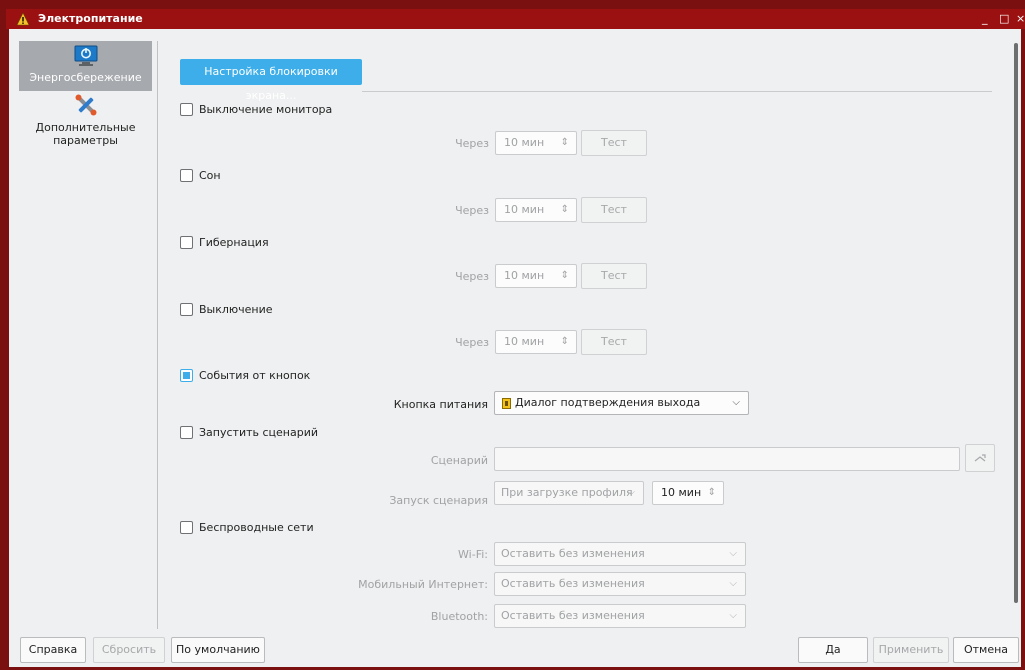 This screenshot has height=670, width=1025. I want to click on checkbox-label: Запустить сценарий, so click(259, 432).